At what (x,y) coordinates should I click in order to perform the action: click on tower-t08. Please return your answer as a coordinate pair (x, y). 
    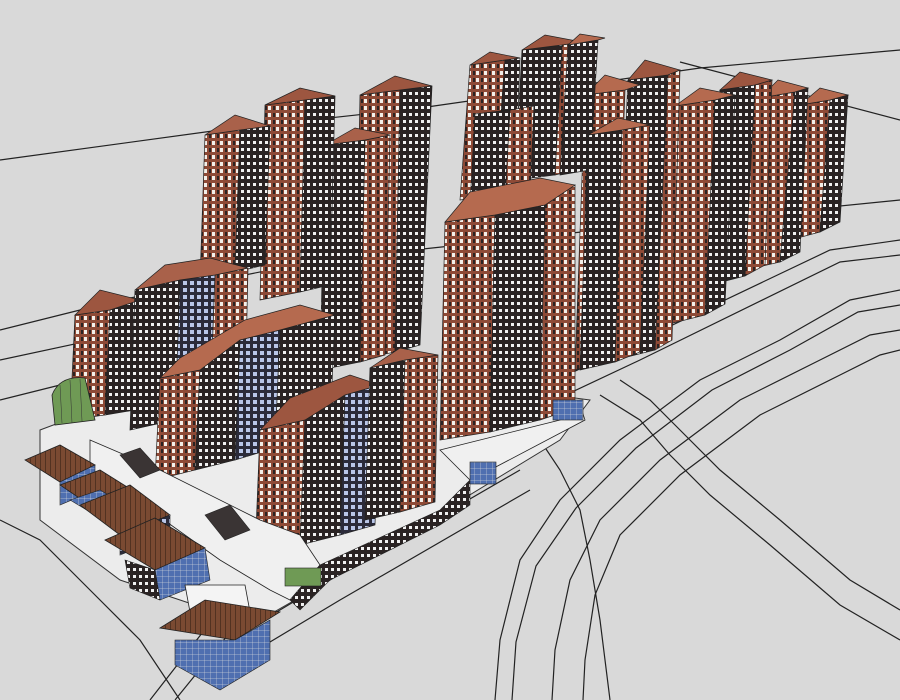
    Looking at the image, I should click on (297, 194).